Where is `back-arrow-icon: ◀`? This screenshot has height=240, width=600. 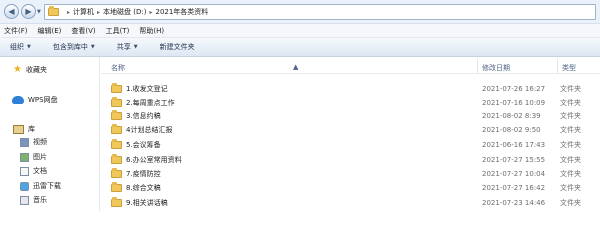
back-arrow-icon: ◀ is located at coordinates (11, 11).